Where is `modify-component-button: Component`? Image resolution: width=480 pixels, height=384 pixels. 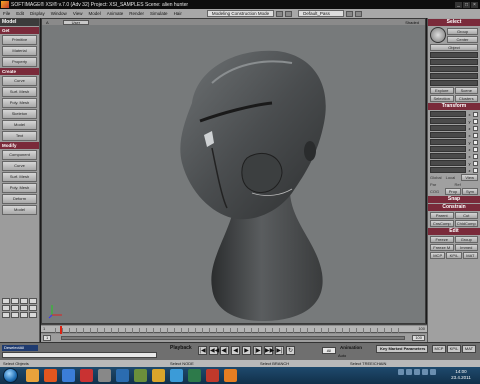 modify-component-button: Component is located at coordinates (19, 155).